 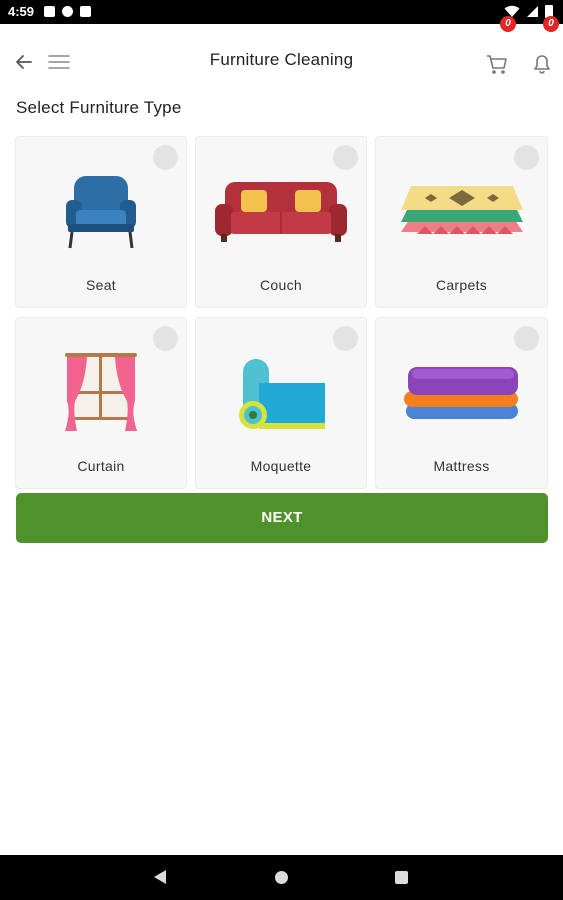 I want to click on carpet-icon, so click(x=461, y=210).